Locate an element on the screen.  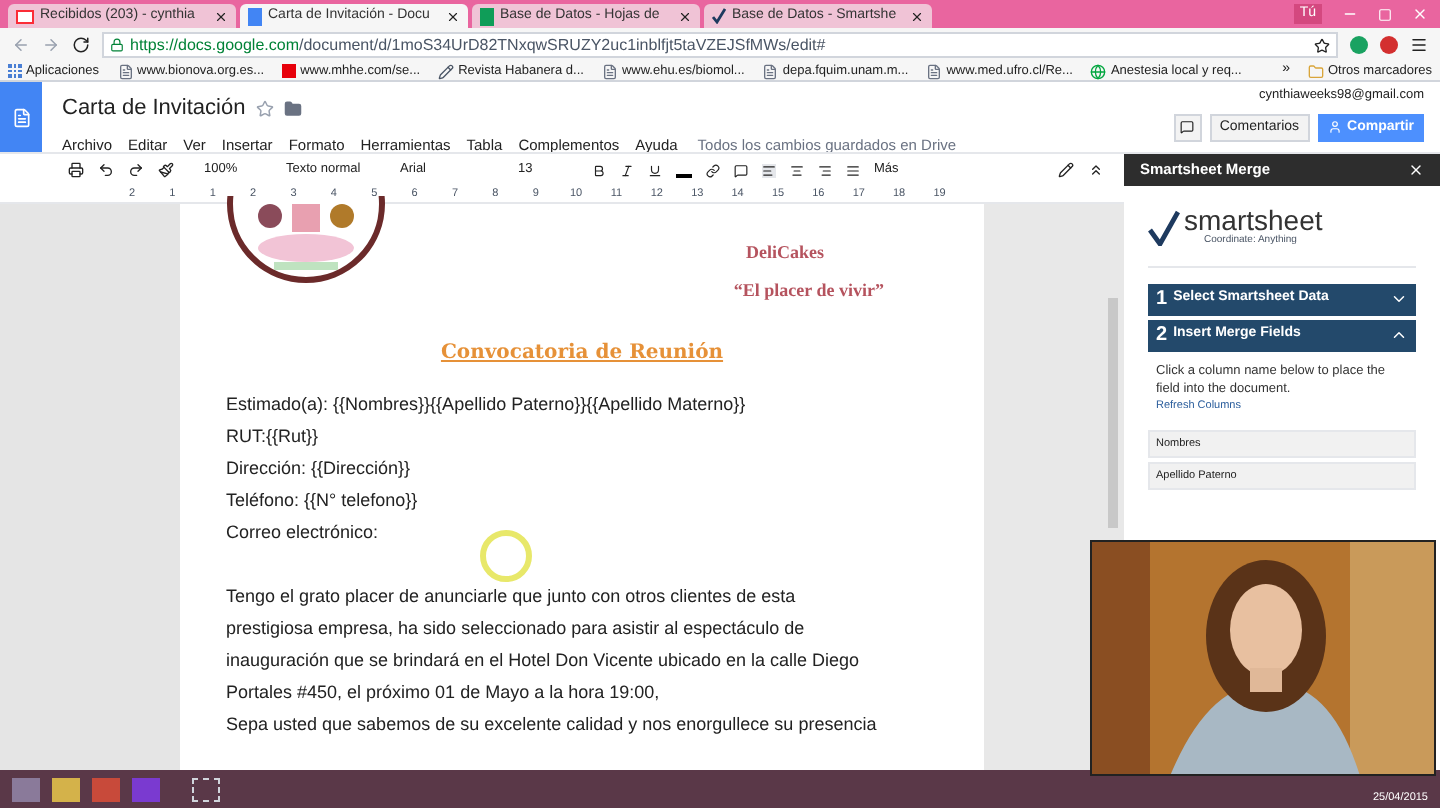
apps-icon is located at coordinates (15, 71).